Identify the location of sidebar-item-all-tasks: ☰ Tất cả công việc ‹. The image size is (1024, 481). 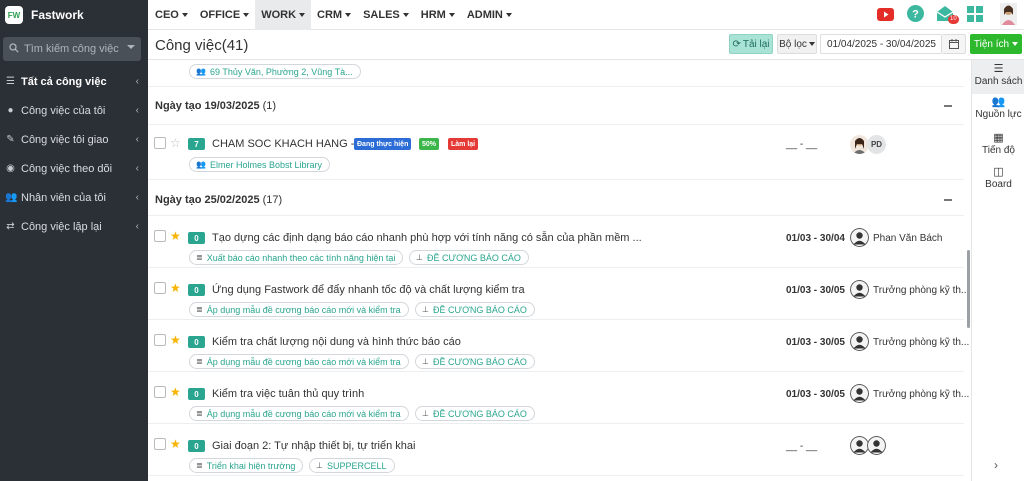
(74, 81).